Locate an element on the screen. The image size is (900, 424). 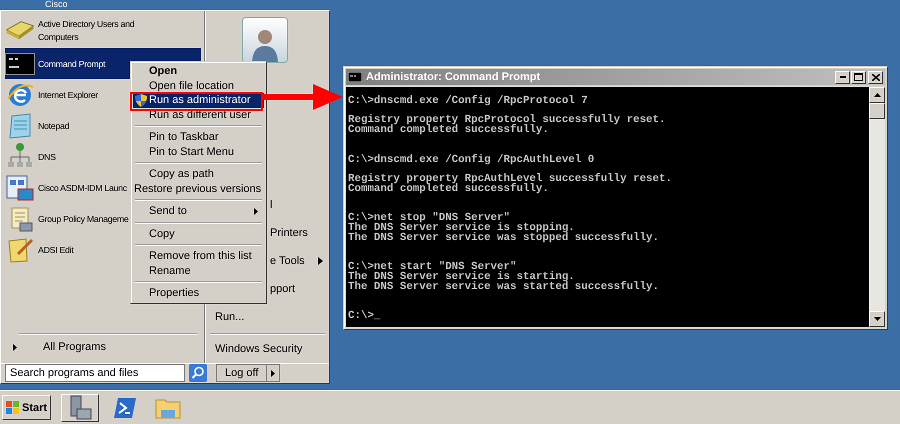
windows-flag-icon is located at coordinates (13, 407).